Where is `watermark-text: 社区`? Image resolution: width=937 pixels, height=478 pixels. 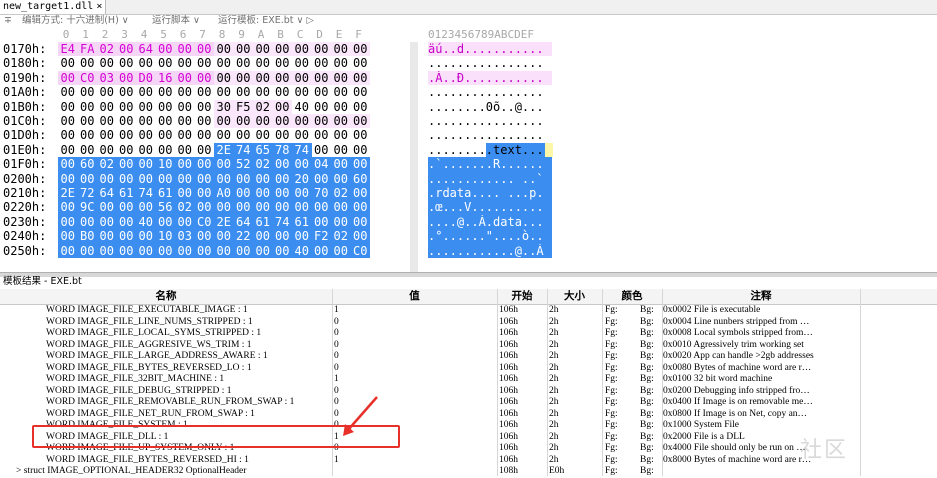
watermark-text: 社区 is located at coordinates (824, 450).